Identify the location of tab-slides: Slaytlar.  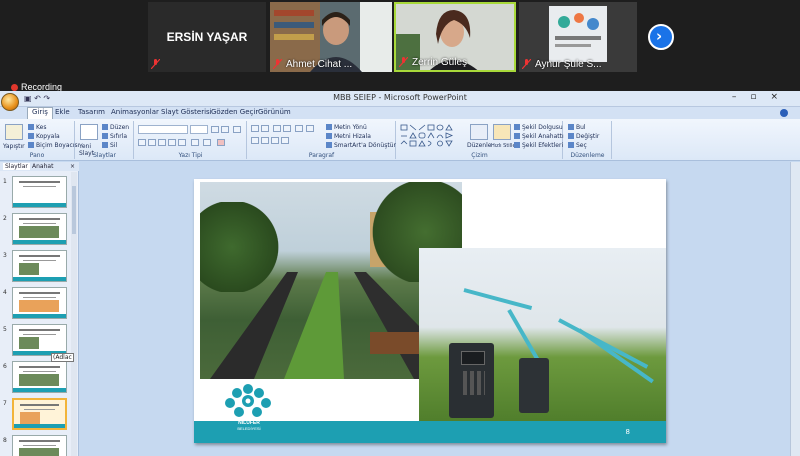
(16, 166).